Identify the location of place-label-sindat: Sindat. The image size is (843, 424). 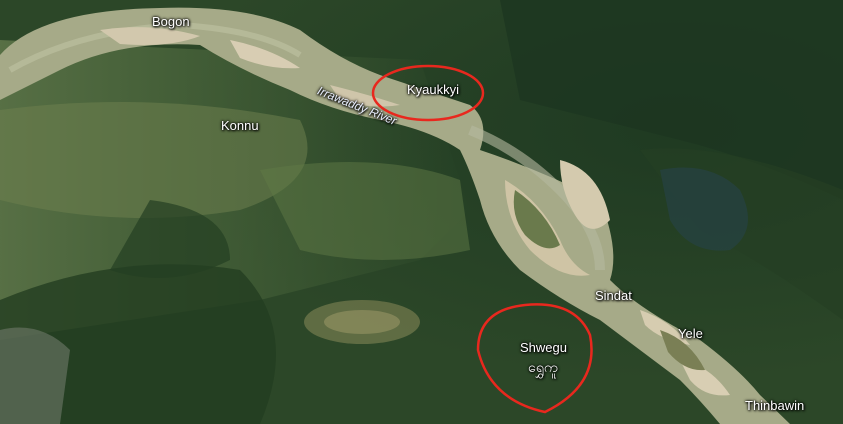
(613, 295).